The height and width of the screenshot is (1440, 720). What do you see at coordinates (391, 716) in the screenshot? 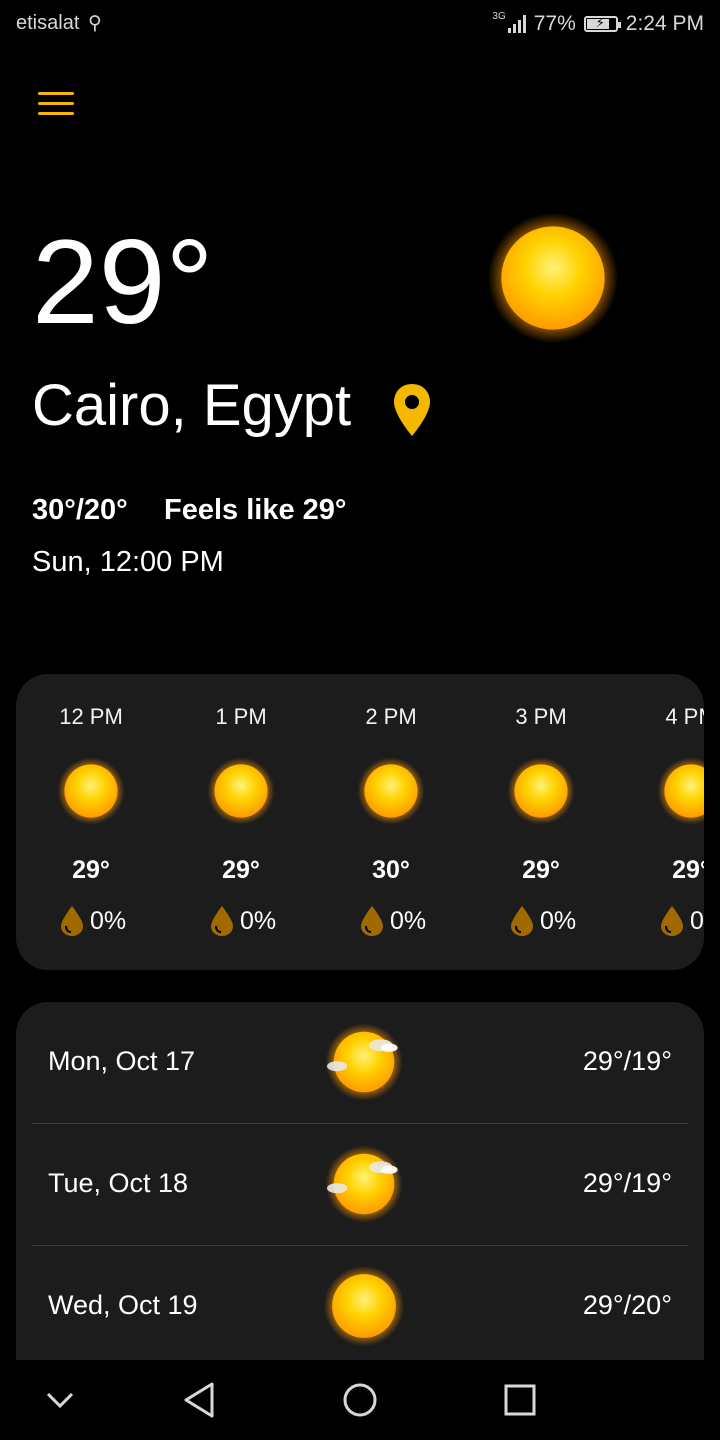
I see `hour-time: 2 PM` at bounding box center [391, 716].